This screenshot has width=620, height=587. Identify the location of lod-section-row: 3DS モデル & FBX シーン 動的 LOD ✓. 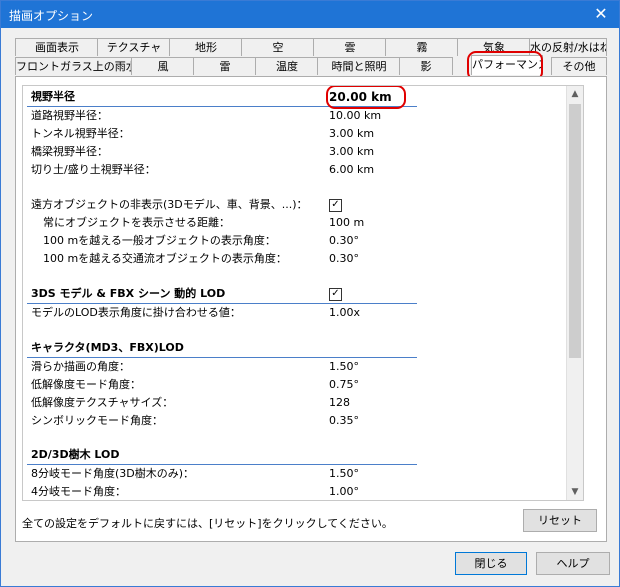
(222, 294).